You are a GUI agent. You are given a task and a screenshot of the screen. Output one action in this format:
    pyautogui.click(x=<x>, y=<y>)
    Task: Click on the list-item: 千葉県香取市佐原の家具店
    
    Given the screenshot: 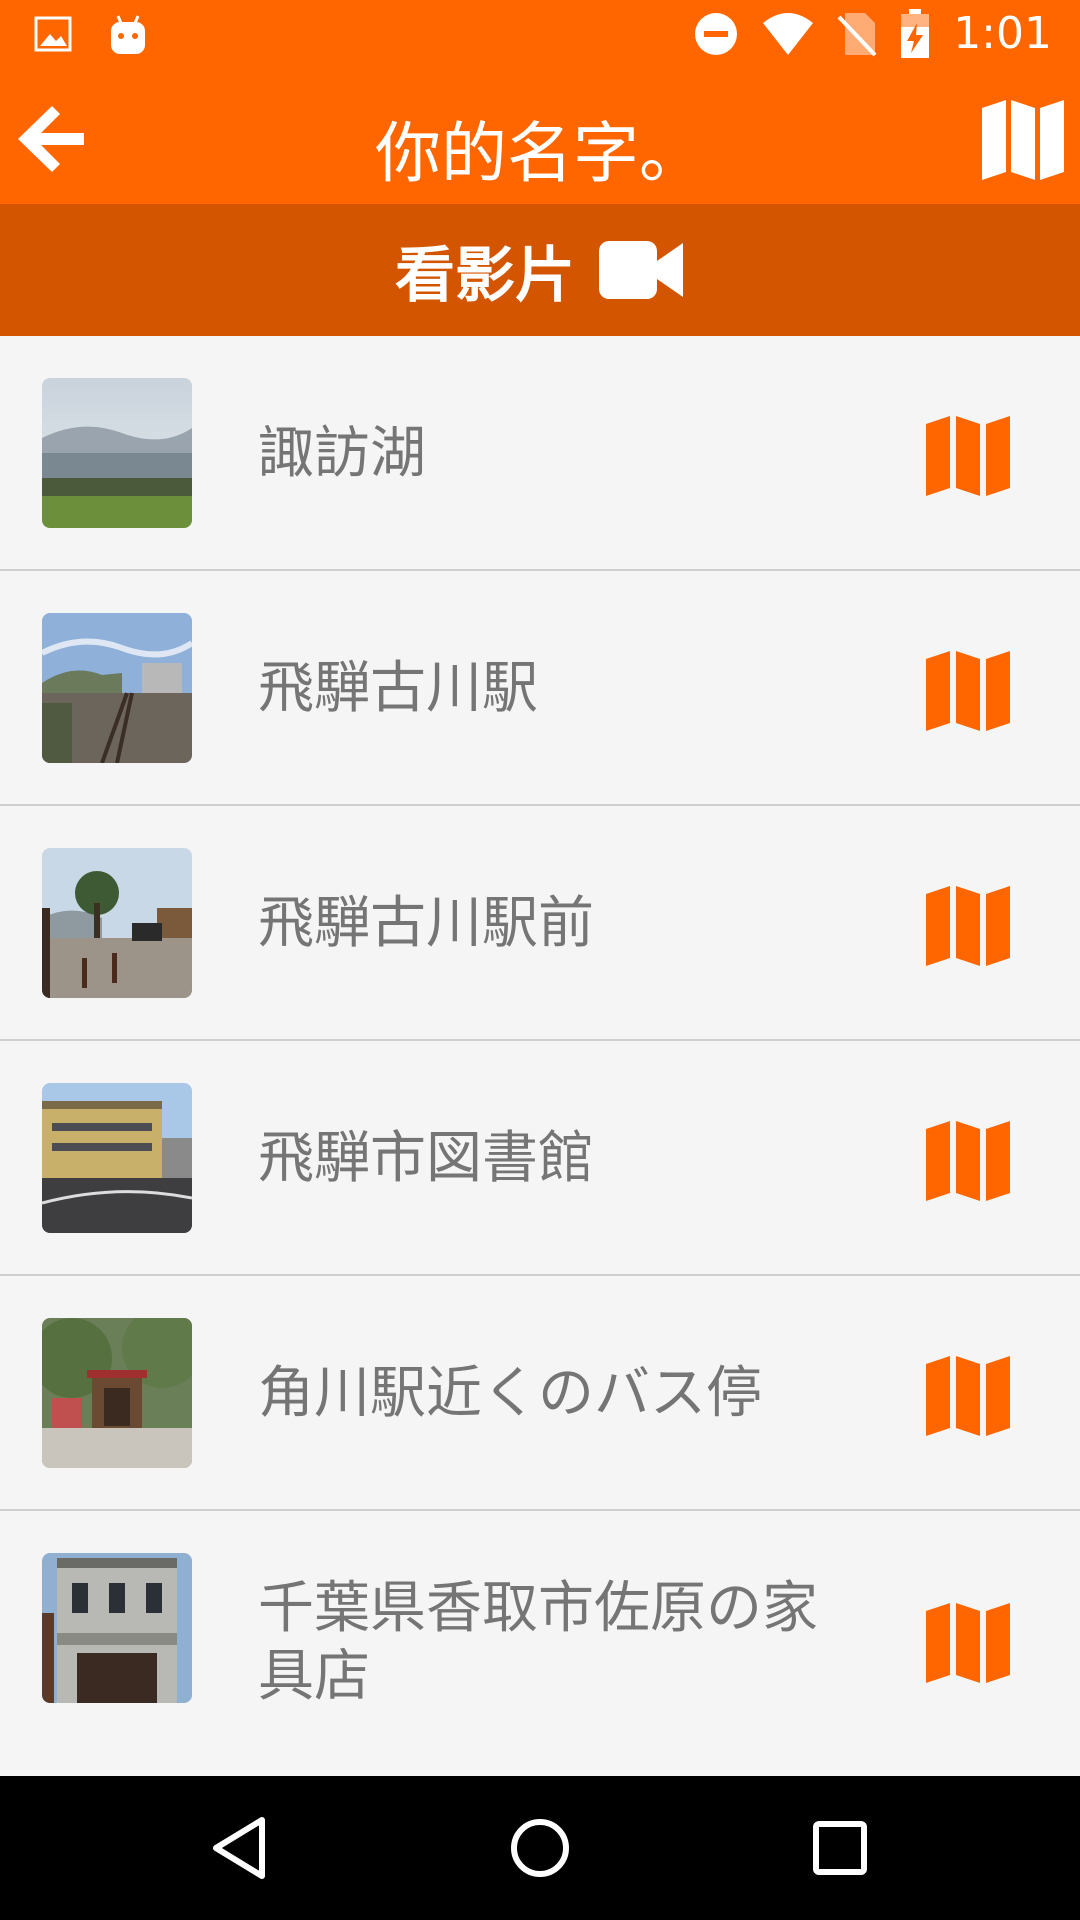 What is the action you would take?
    pyautogui.click(x=540, y=1643)
    